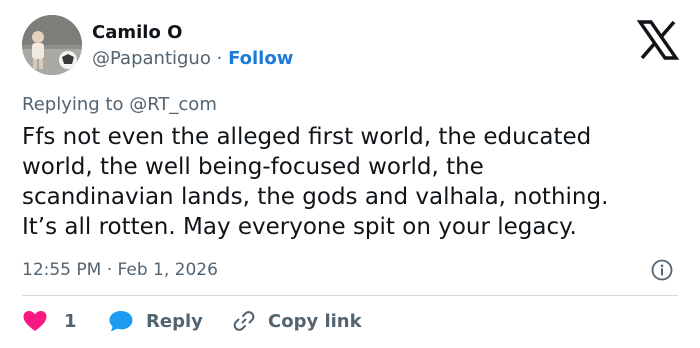 This screenshot has height=348, width=700. What do you see at coordinates (35, 321) in the screenshot?
I see `heart-icon` at bounding box center [35, 321].